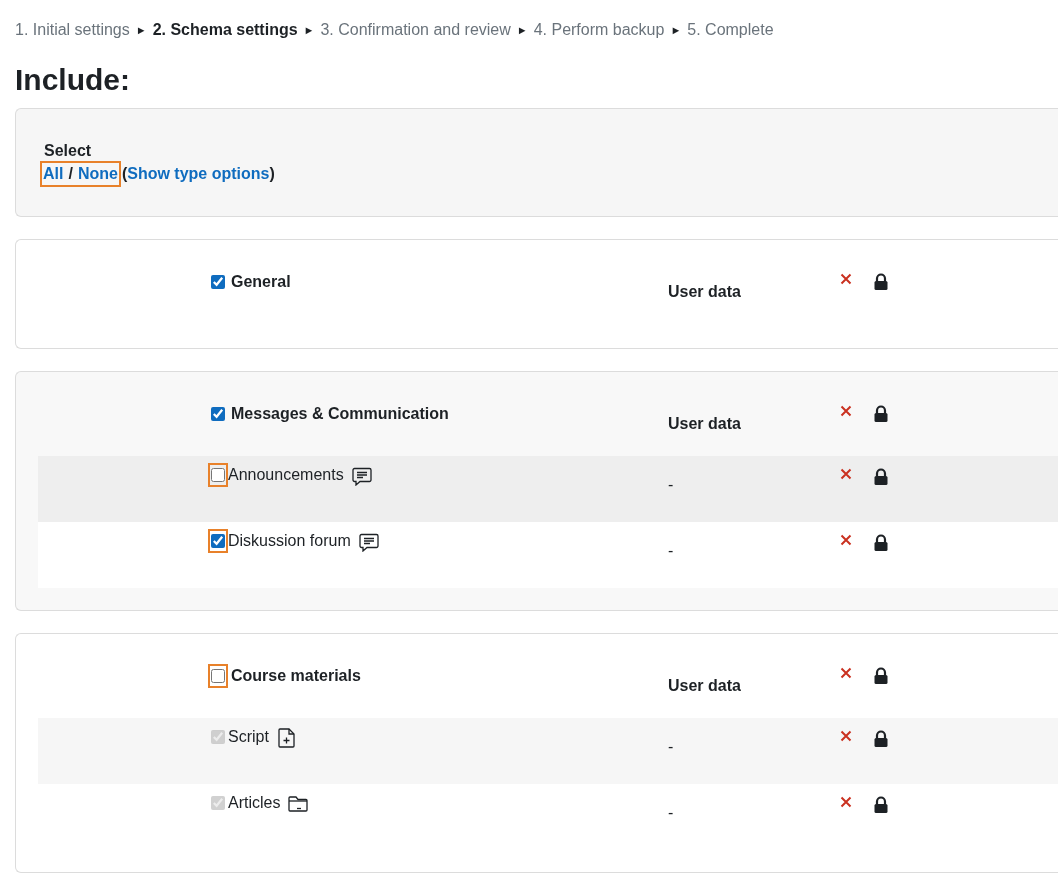 The width and height of the screenshot is (1058, 888). I want to click on breadcrumb-step: 3. Confirmation and review, so click(415, 30).